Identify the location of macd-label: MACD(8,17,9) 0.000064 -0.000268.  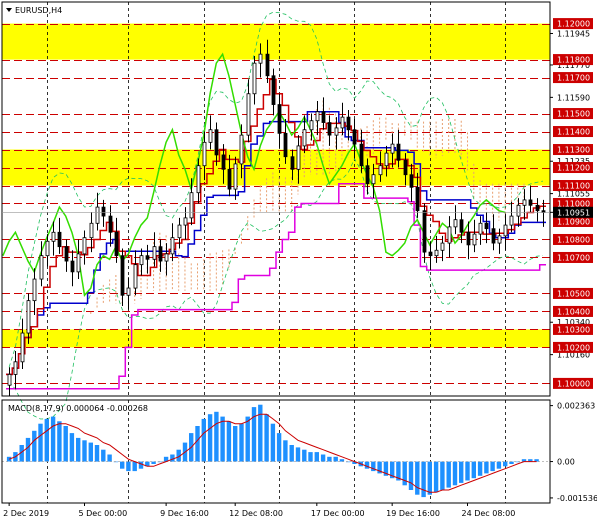
(78, 408).